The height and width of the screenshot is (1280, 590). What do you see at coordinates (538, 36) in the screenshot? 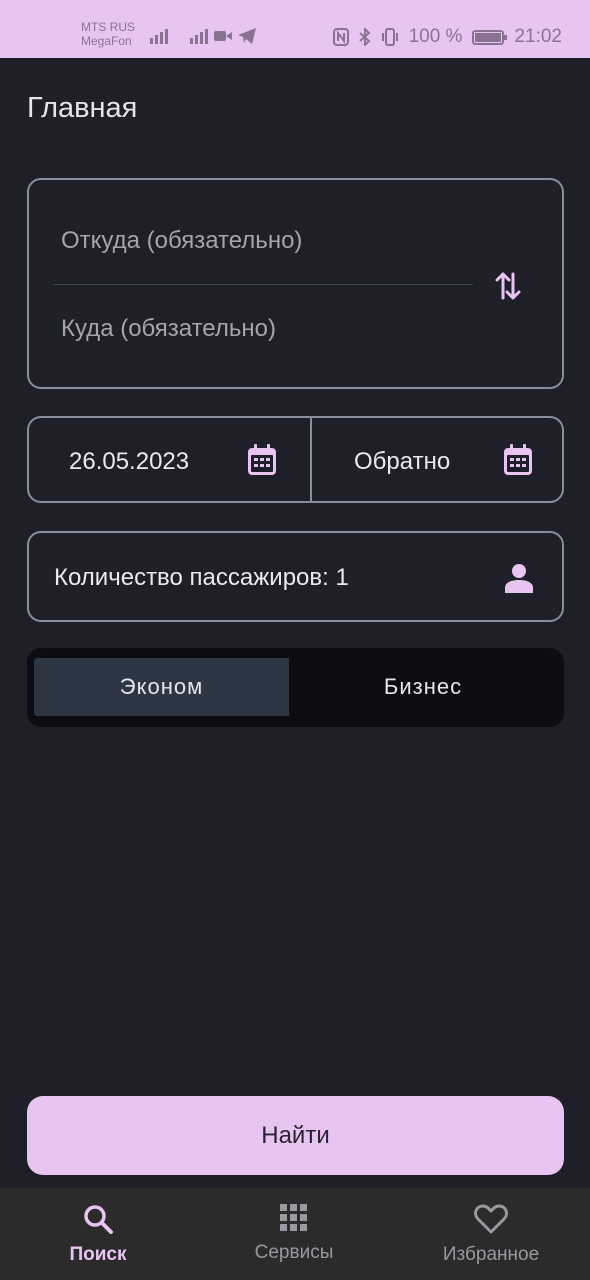
I see `clock: 21:02` at bounding box center [538, 36].